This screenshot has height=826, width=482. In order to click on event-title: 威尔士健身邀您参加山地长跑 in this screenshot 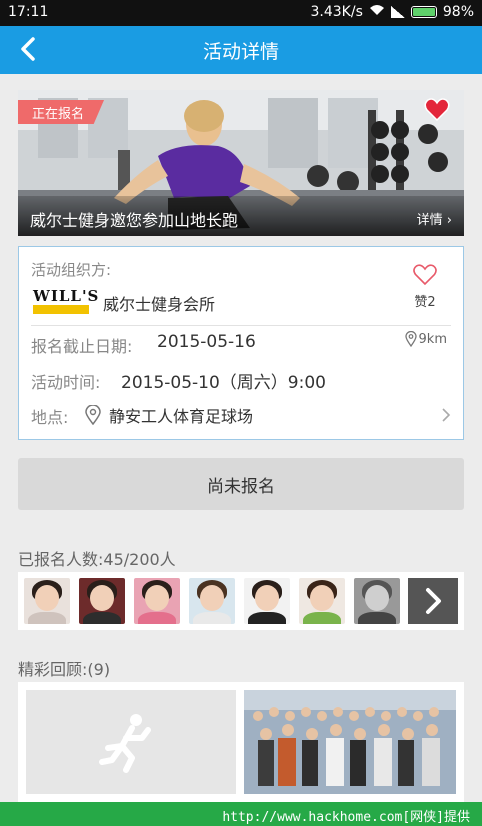, I will do `click(134, 220)`.